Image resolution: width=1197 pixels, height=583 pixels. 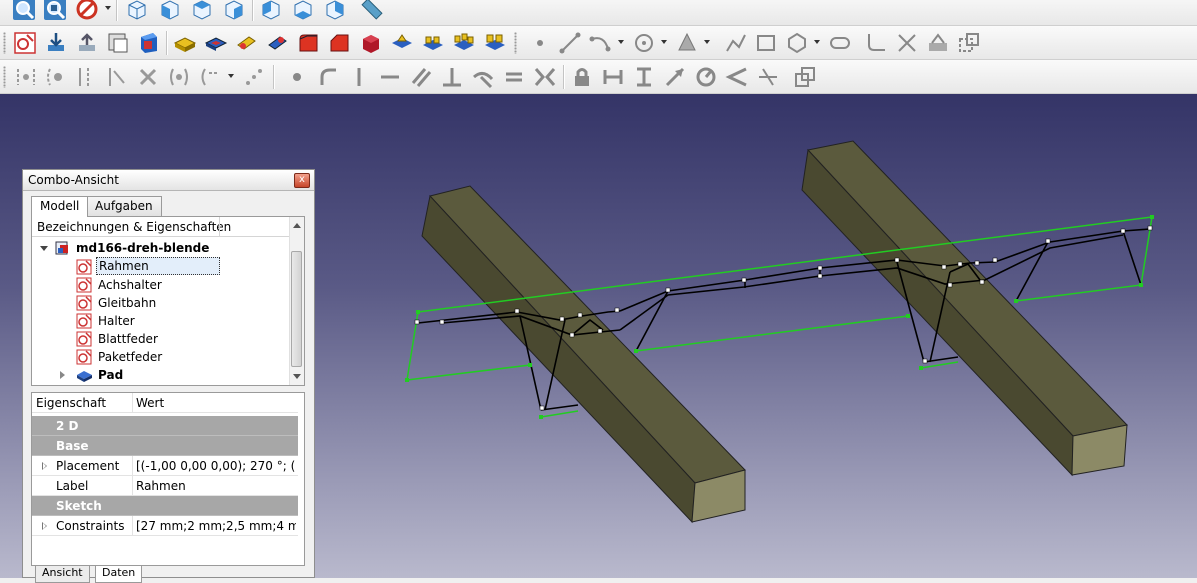 What do you see at coordinates (168, 375) in the screenshot?
I see `tree-item-pad: Pad` at bounding box center [168, 375].